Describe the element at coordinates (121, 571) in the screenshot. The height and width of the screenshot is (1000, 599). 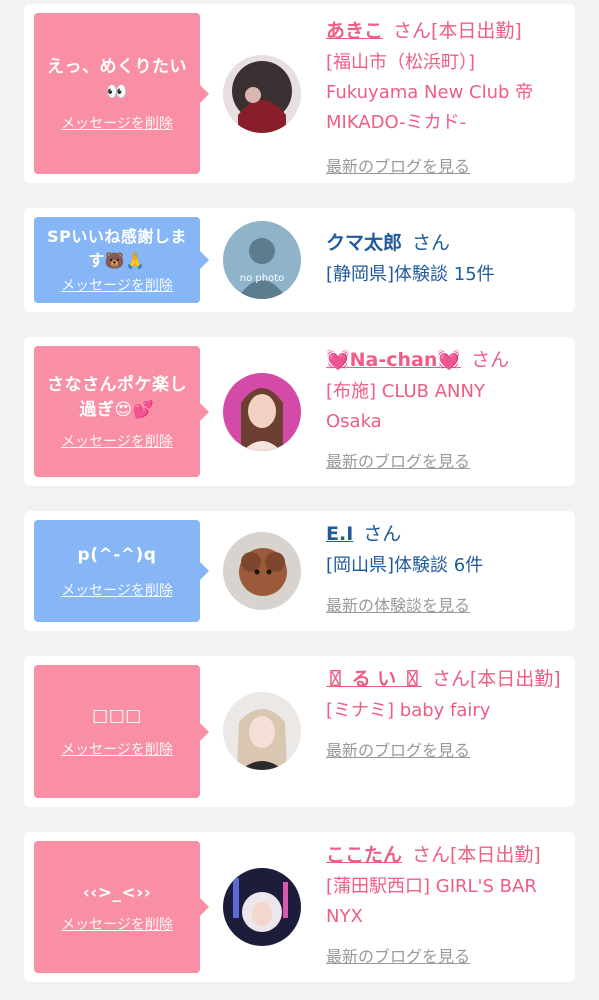
I see `message-bubble: p(^-^)q メッセージを削除` at that location.